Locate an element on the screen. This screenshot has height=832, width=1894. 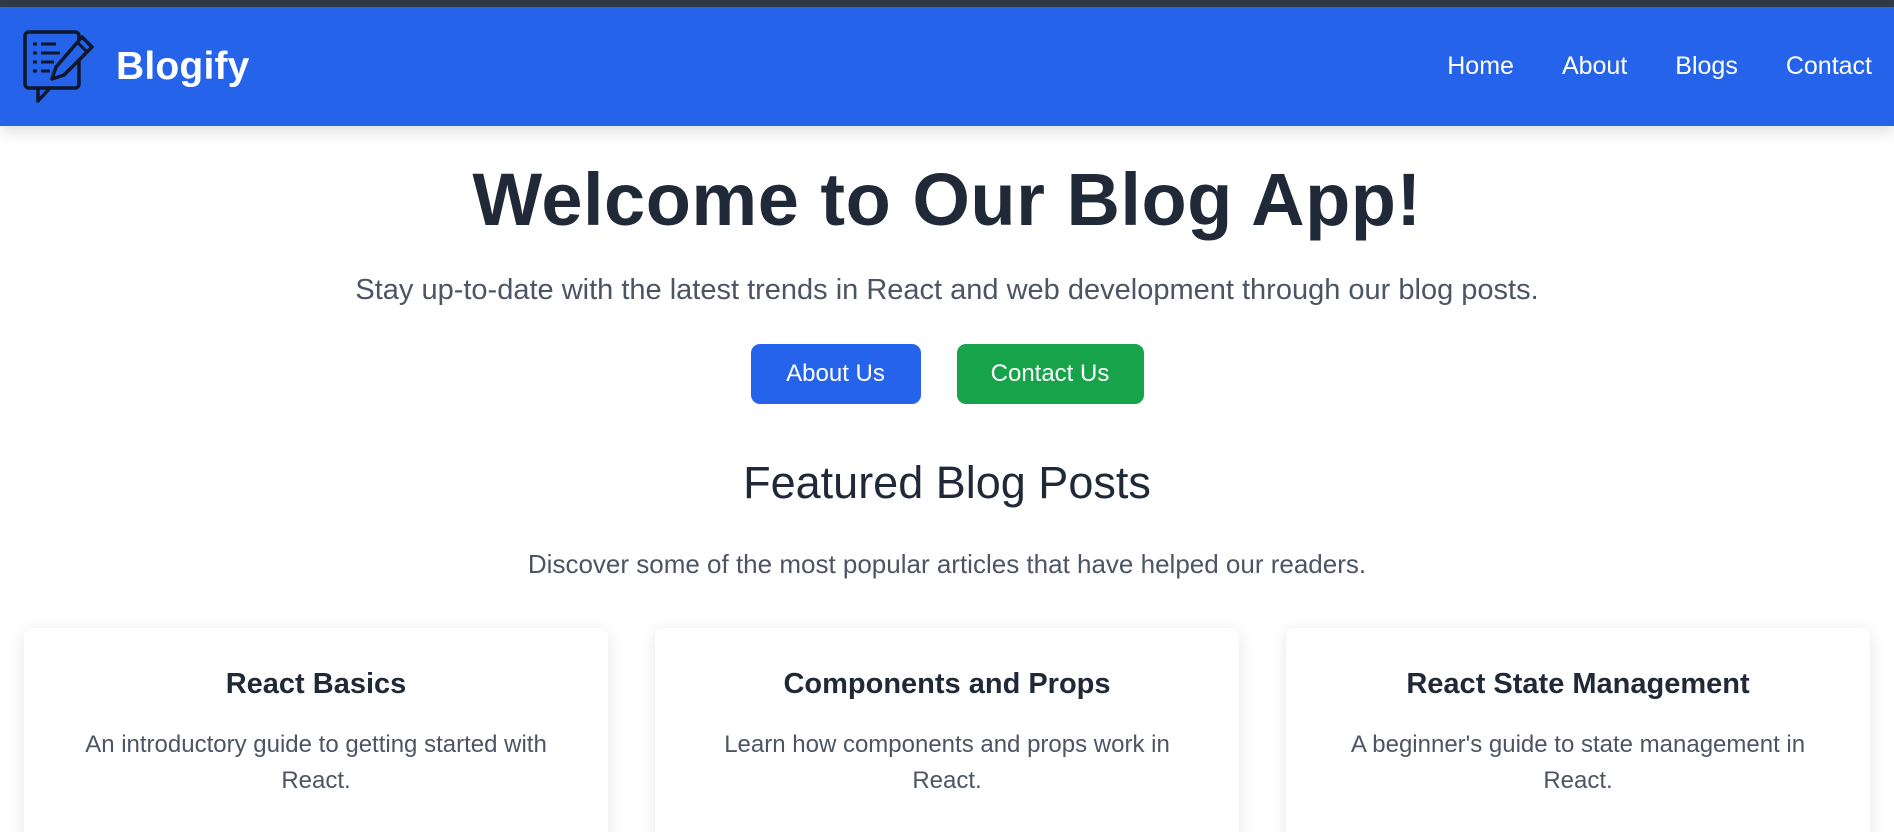
featured-title: Featured Blog Posts is located at coordinates (947, 482).